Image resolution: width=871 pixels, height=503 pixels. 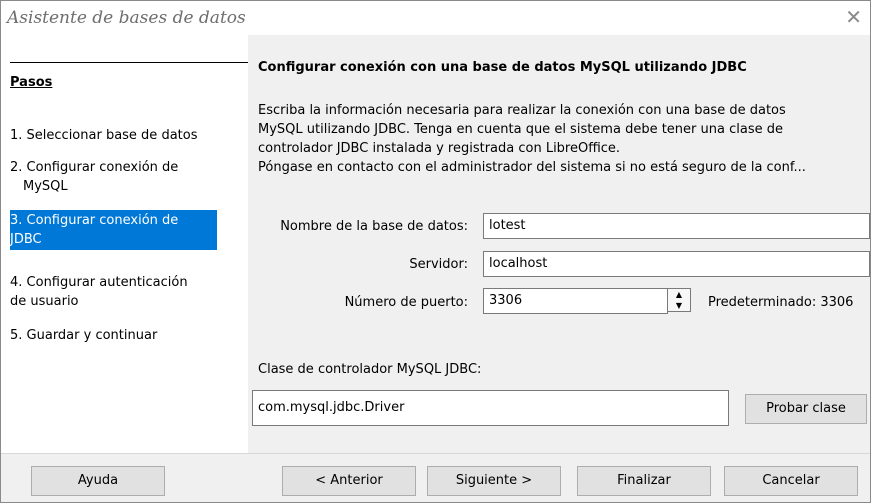 I want to click on title-bar: Asistente de bases de datos ✕, so click(x=435, y=18).